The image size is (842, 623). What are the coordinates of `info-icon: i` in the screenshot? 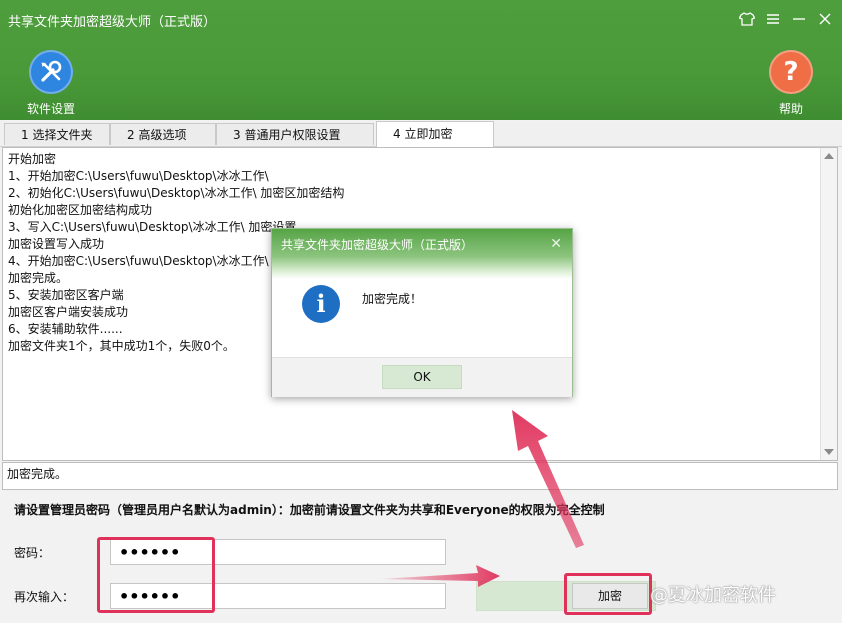 It's located at (321, 304).